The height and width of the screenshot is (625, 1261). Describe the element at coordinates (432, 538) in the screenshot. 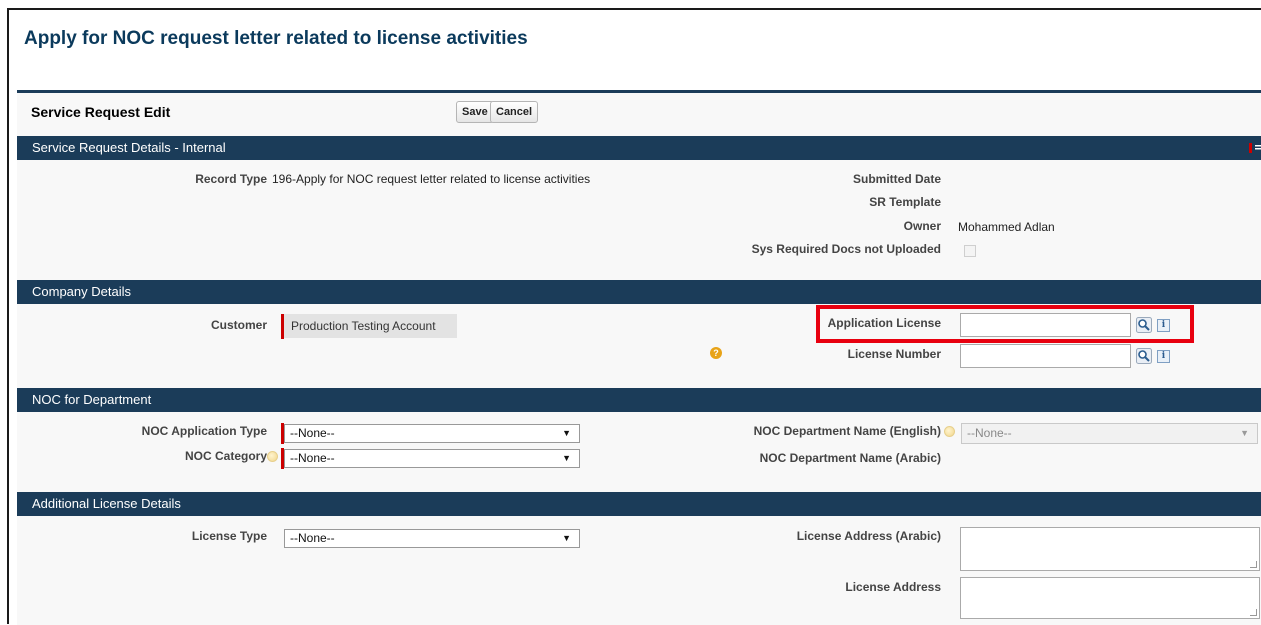

I see `license-type-select: --None-- ▼` at that location.